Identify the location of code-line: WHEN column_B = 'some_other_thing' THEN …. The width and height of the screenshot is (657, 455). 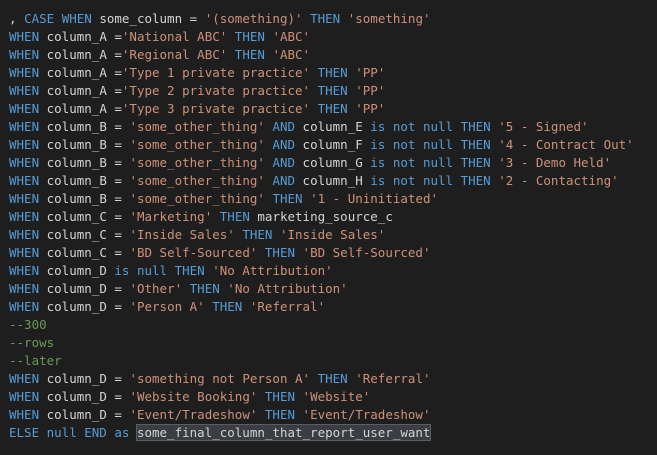
(328, 199).